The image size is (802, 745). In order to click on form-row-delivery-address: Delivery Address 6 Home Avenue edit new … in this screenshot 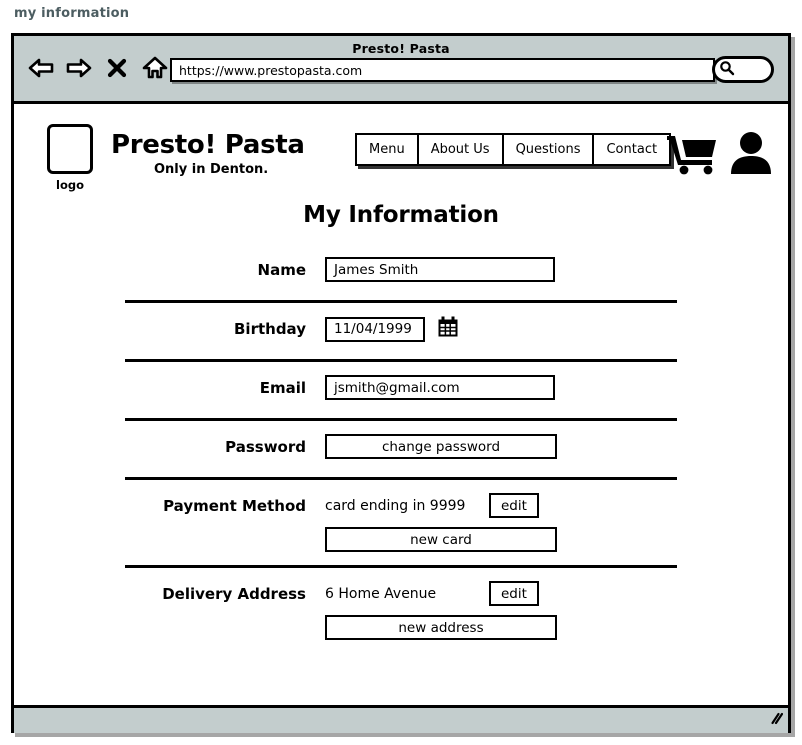, I will do `click(401, 609)`.